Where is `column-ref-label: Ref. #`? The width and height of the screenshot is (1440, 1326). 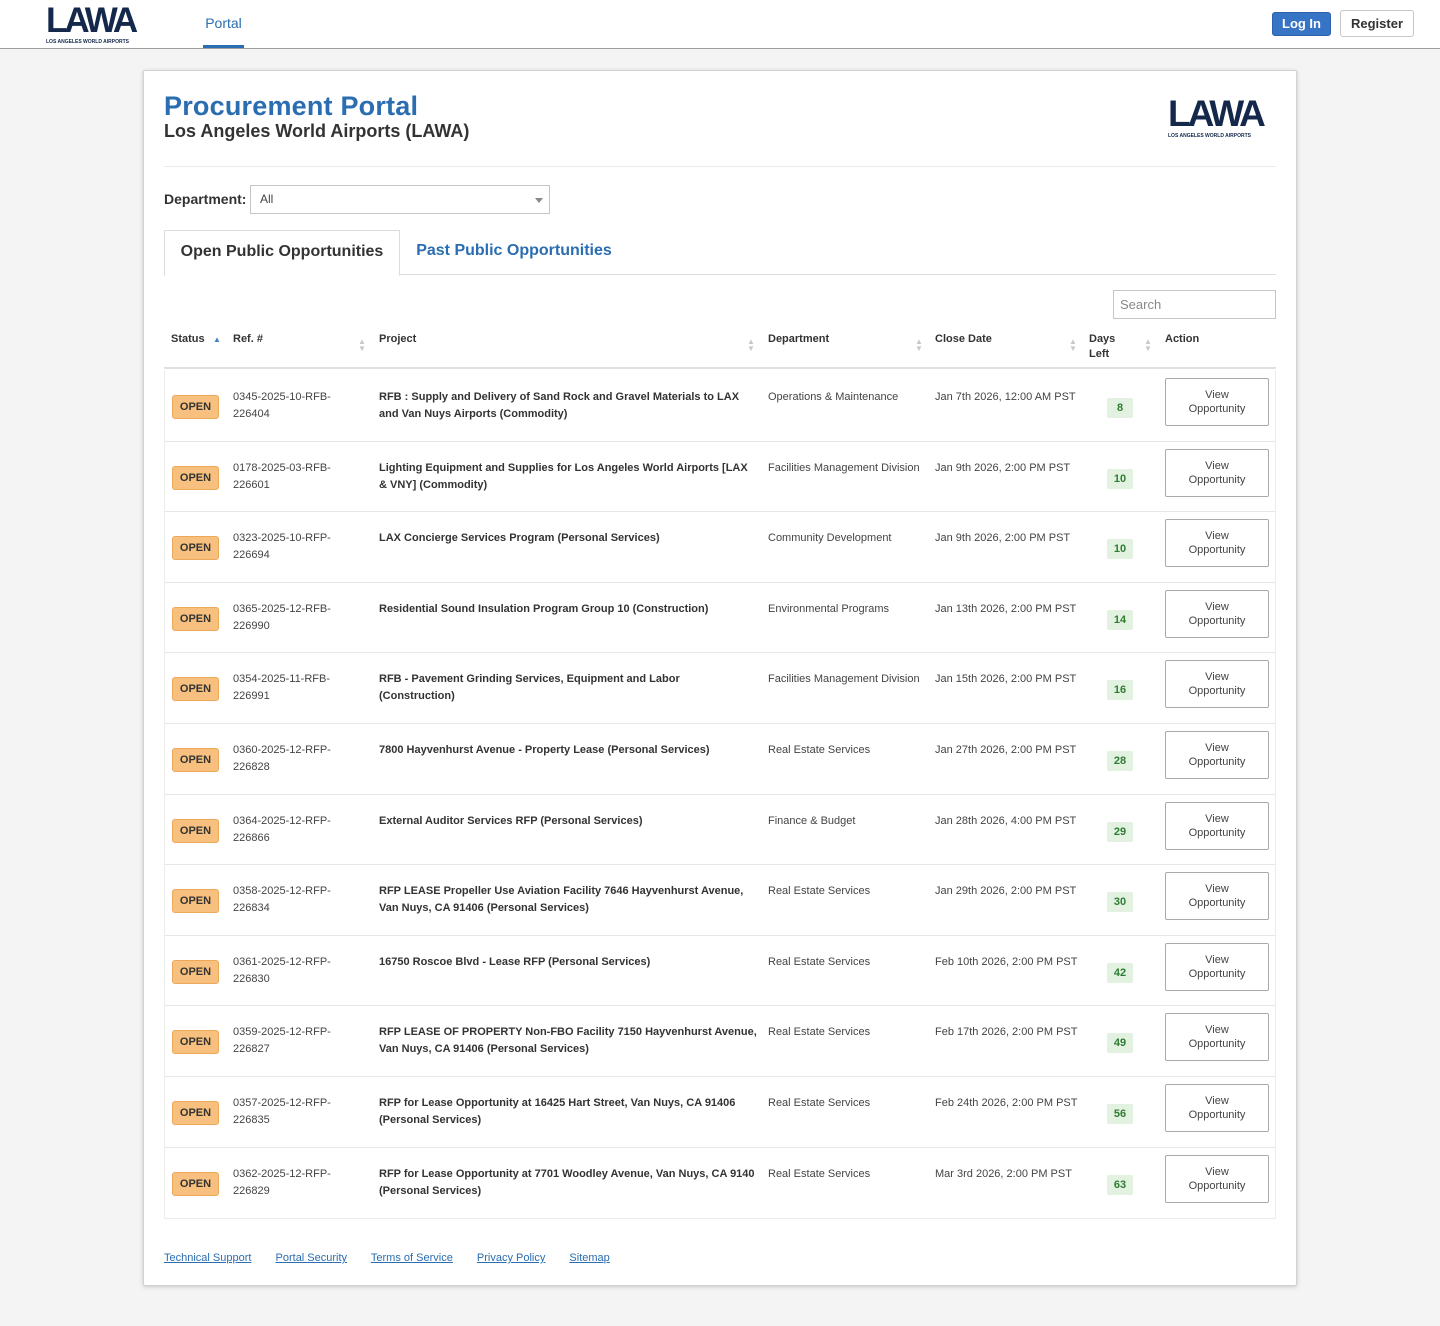
column-ref-label: Ref. # is located at coordinates (248, 339).